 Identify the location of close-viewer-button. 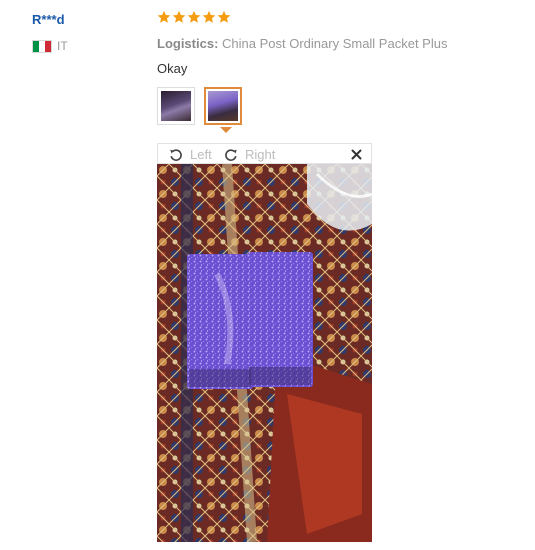
(356, 154).